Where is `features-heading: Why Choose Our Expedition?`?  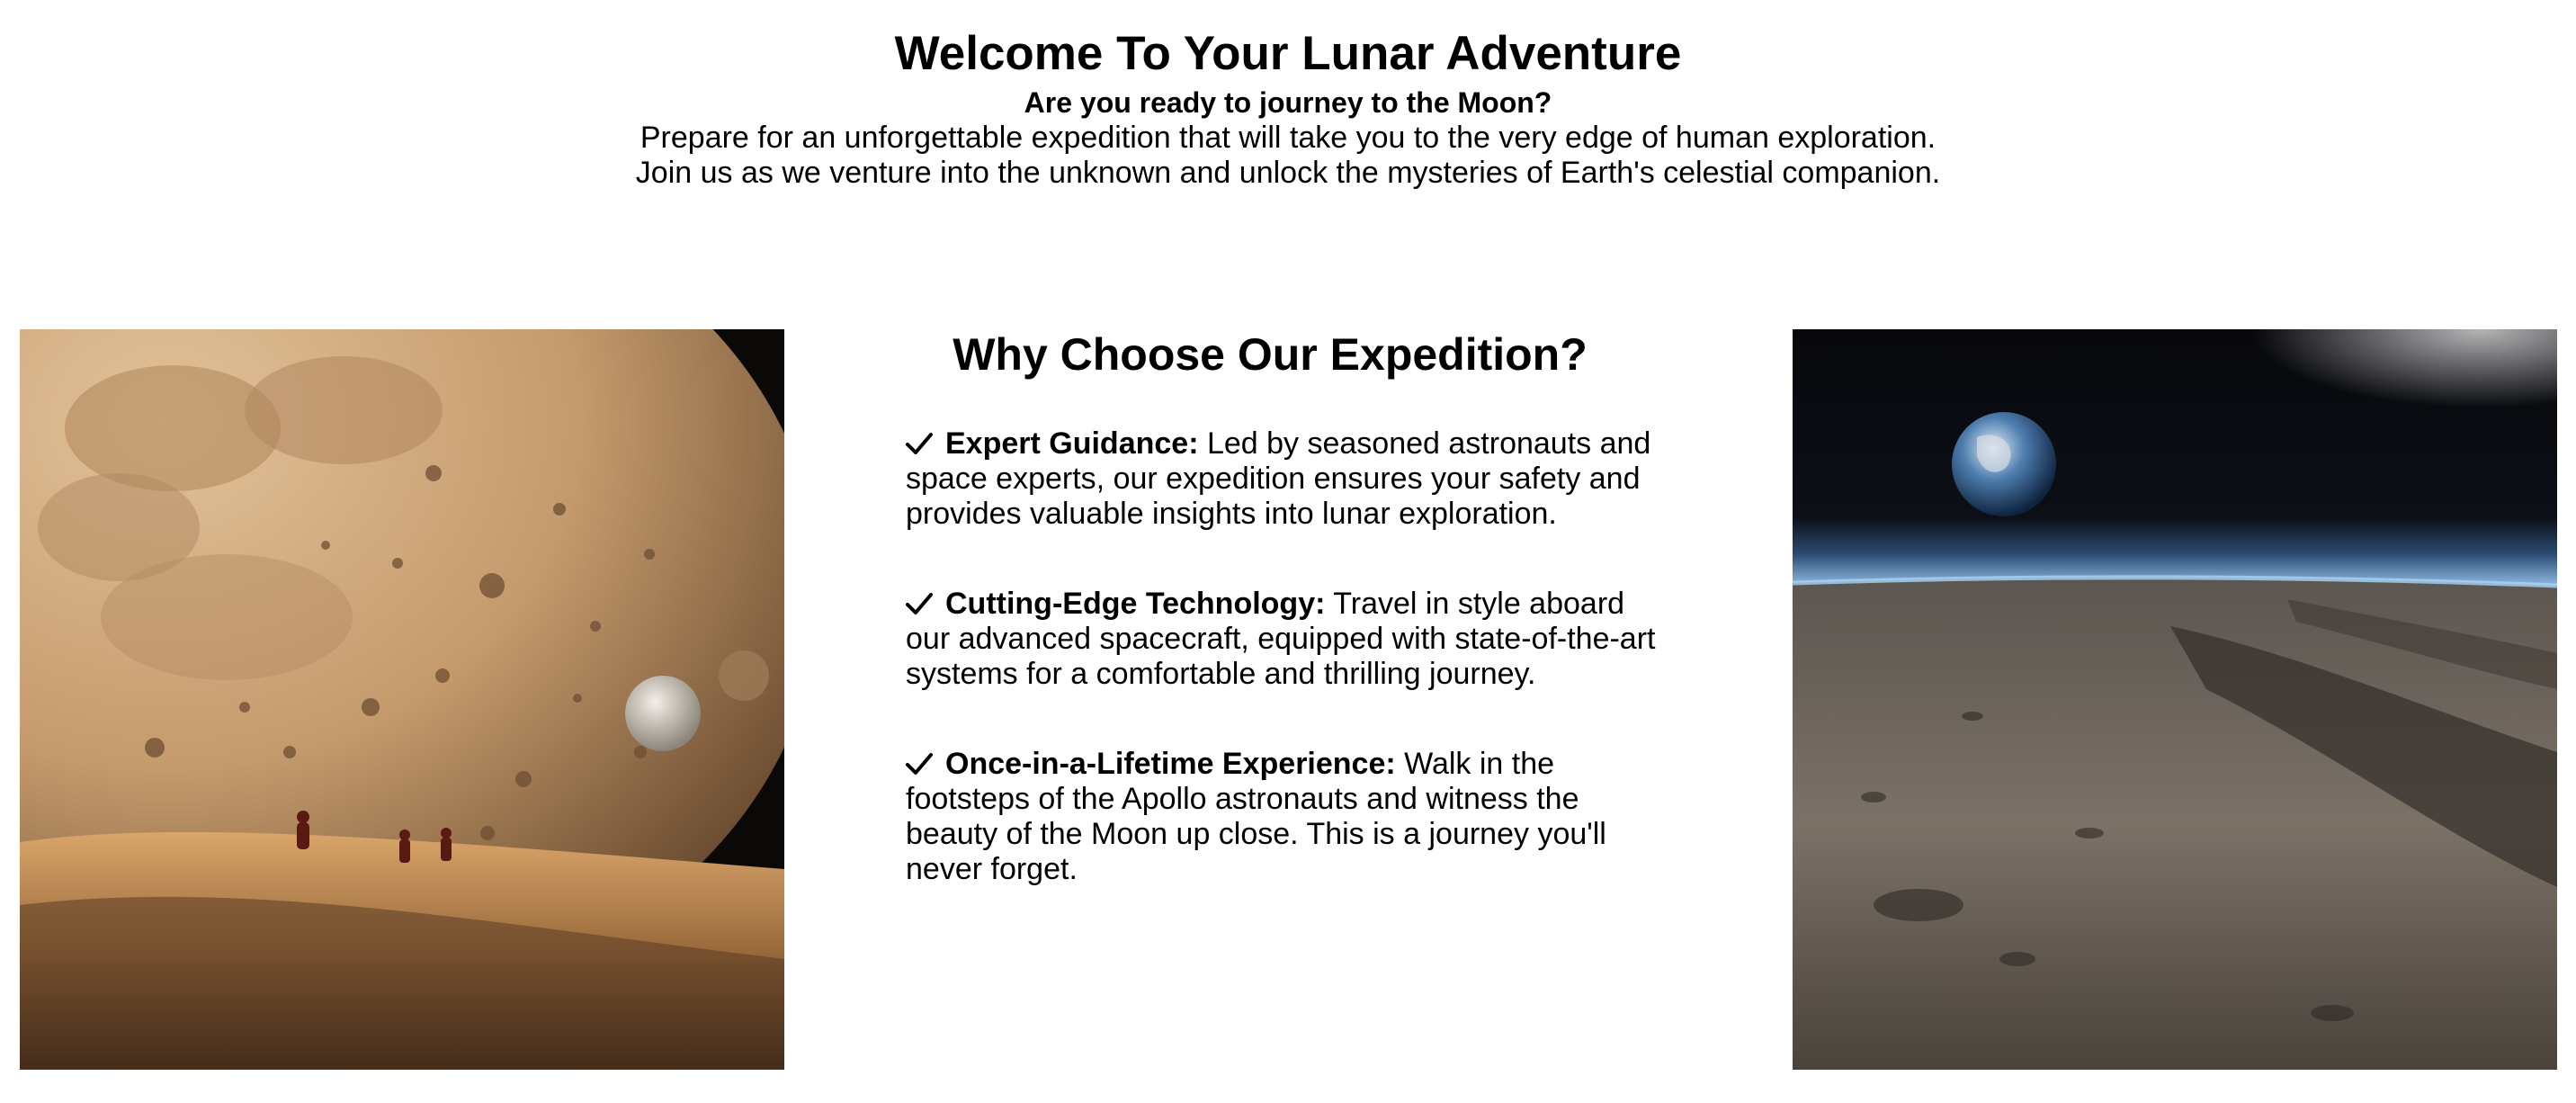 features-heading: Why Choose Our Expedition? is located at coordinates (1270, 354).